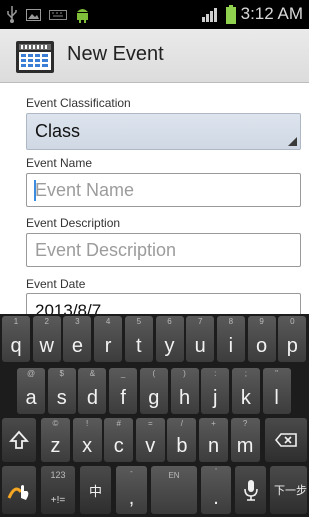  I want to click on status-time: 3:12 AM, so click(271, 13).